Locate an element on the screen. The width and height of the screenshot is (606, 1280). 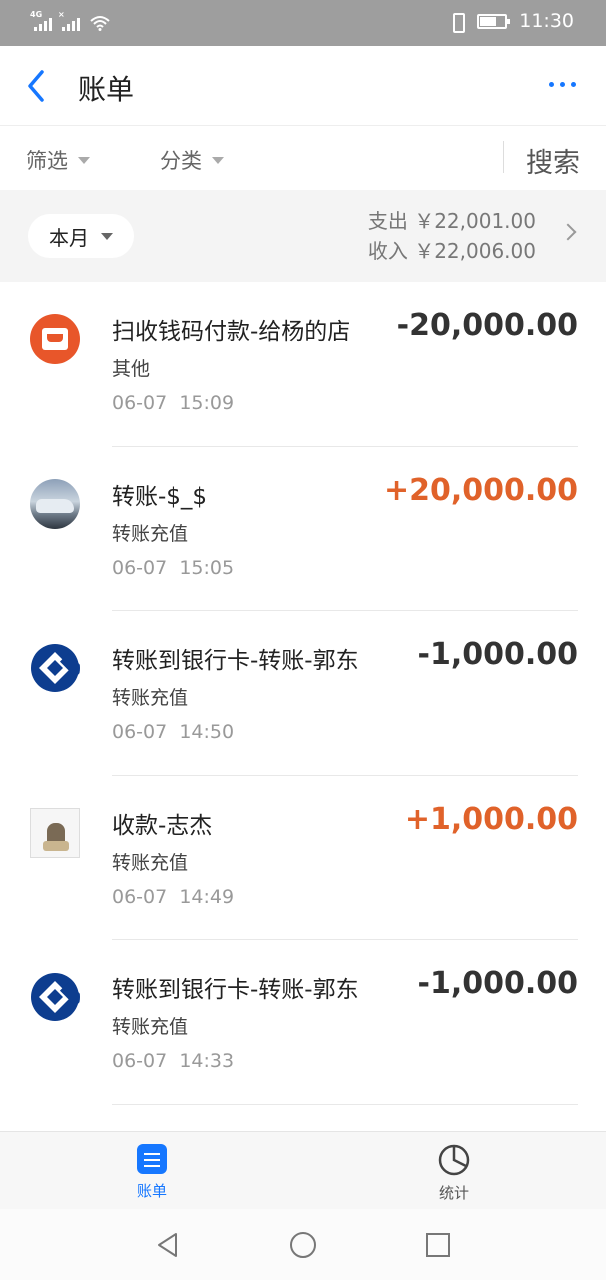
shop-icon is located at coordinates (55, 339).